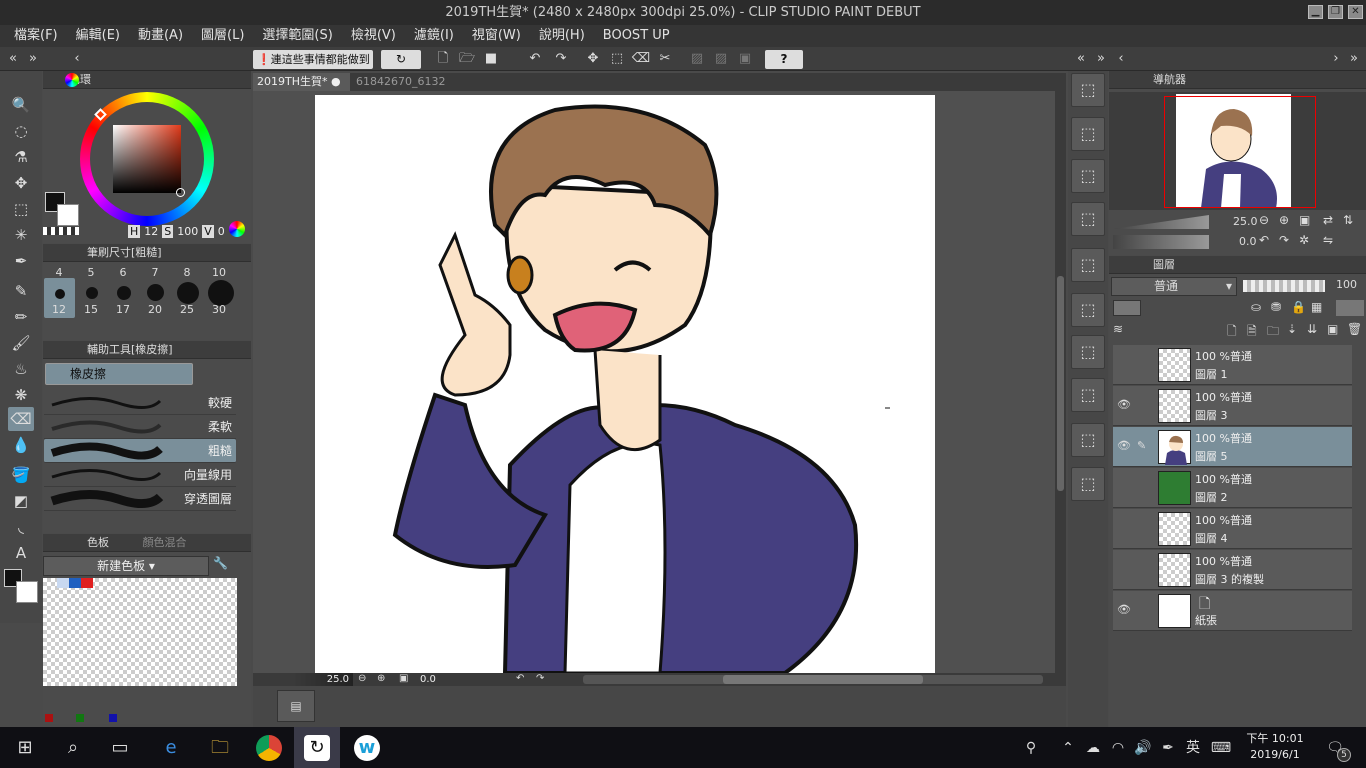  What do you see at coordinates (403, 678) in the screenshot?
I see `fit-screen-icon: ▣` at bounding box center [403, 678].